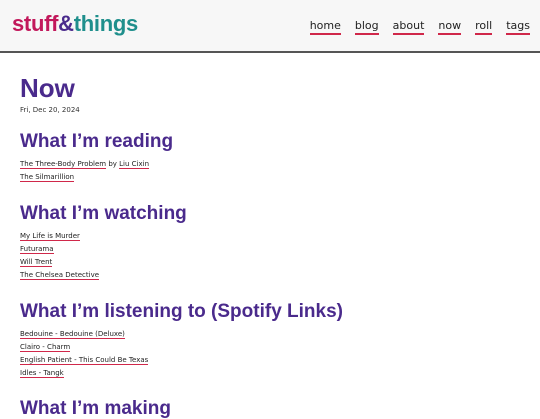 The height and width of the screenshot is (419, 540). What do you see at coordinates (45, 347) in the screenshot?
I see `album-link: Clairo - Charm` at bounding box center [45, 347].